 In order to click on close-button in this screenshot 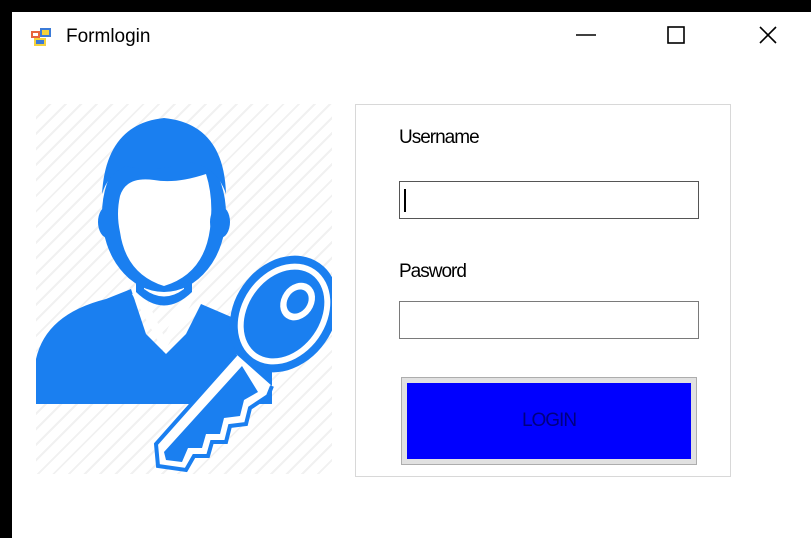, I will do `click(768, 35)`.